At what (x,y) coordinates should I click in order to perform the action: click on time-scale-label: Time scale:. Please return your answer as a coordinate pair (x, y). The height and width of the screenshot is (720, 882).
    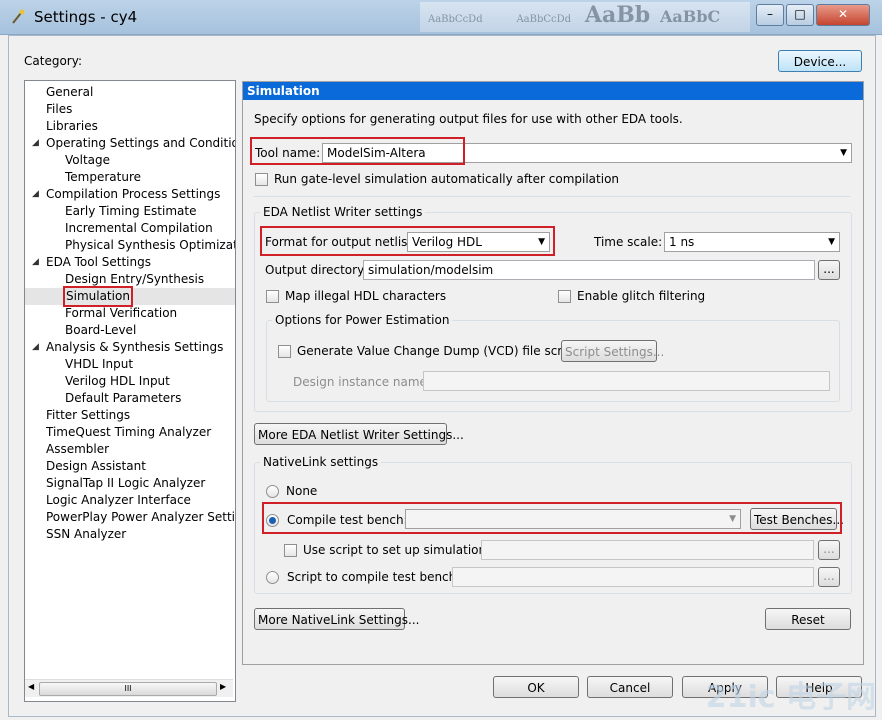
    Looking at the image, I should click on (628, 242).